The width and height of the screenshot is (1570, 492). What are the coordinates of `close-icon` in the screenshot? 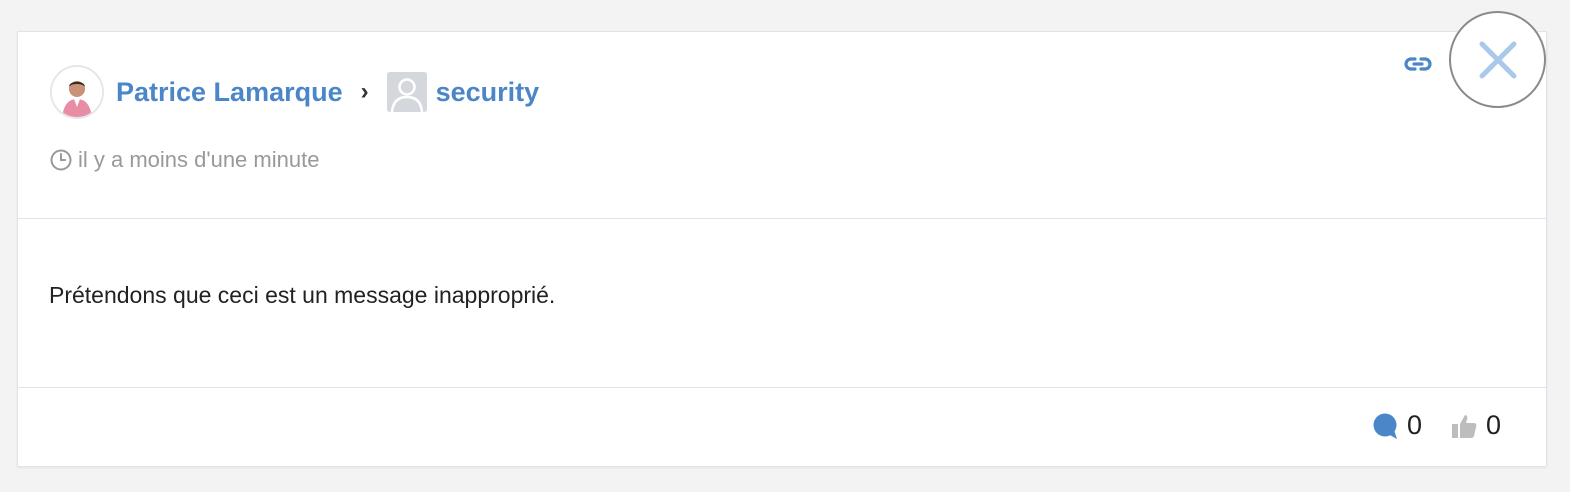 It's located at (1497, 59).